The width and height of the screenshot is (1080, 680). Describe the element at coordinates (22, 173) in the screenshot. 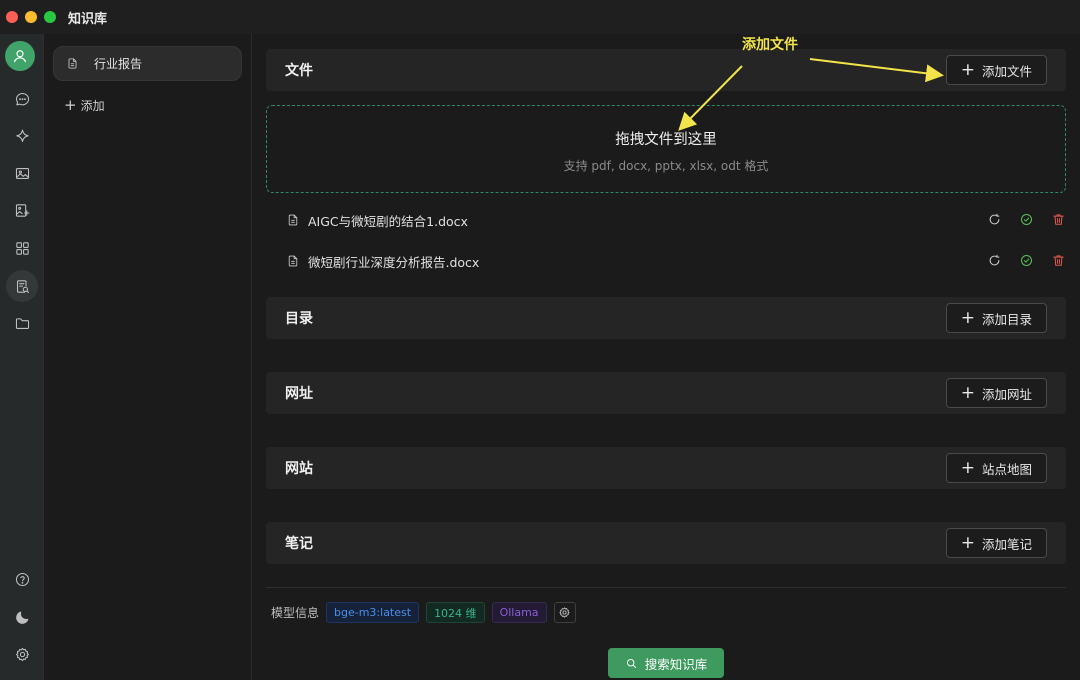

I see `image-icon` at that location.